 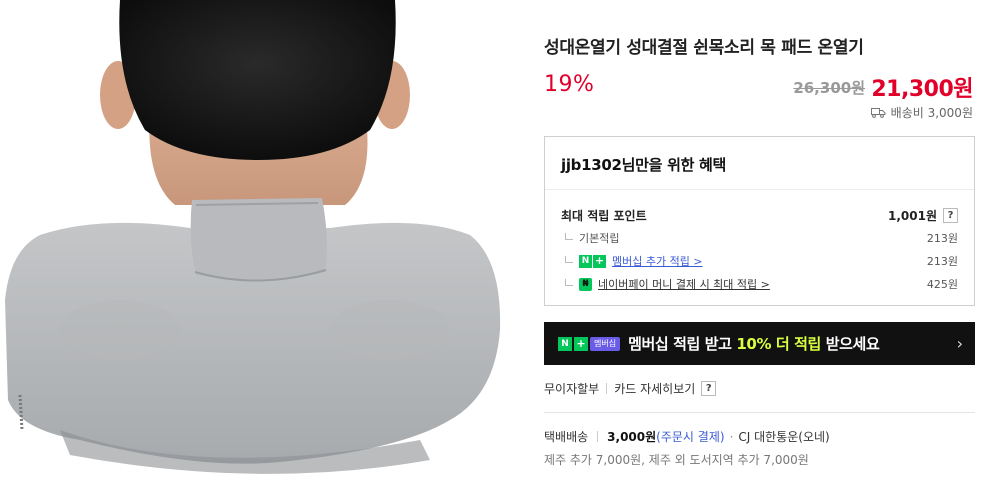 What do you see at coordinates (571, 388) in the screenshot?
I see `installment-link: 무이자할부` at bounding box center [571, 388].